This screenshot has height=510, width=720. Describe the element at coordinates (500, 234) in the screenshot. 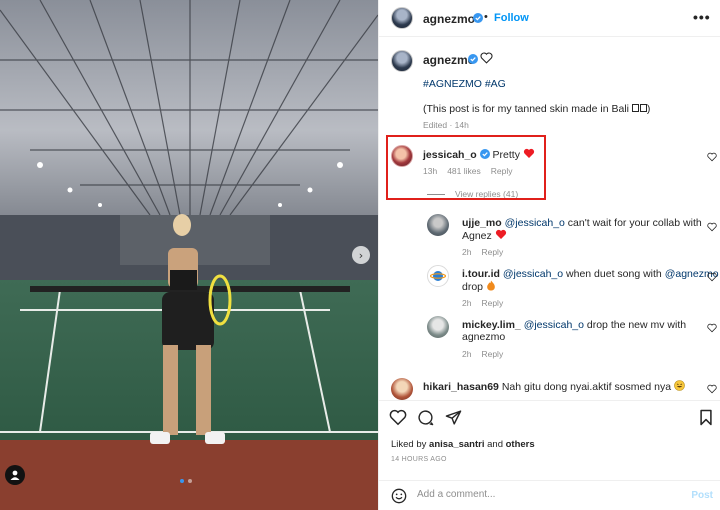

I see `red-heart-icon` at that location.